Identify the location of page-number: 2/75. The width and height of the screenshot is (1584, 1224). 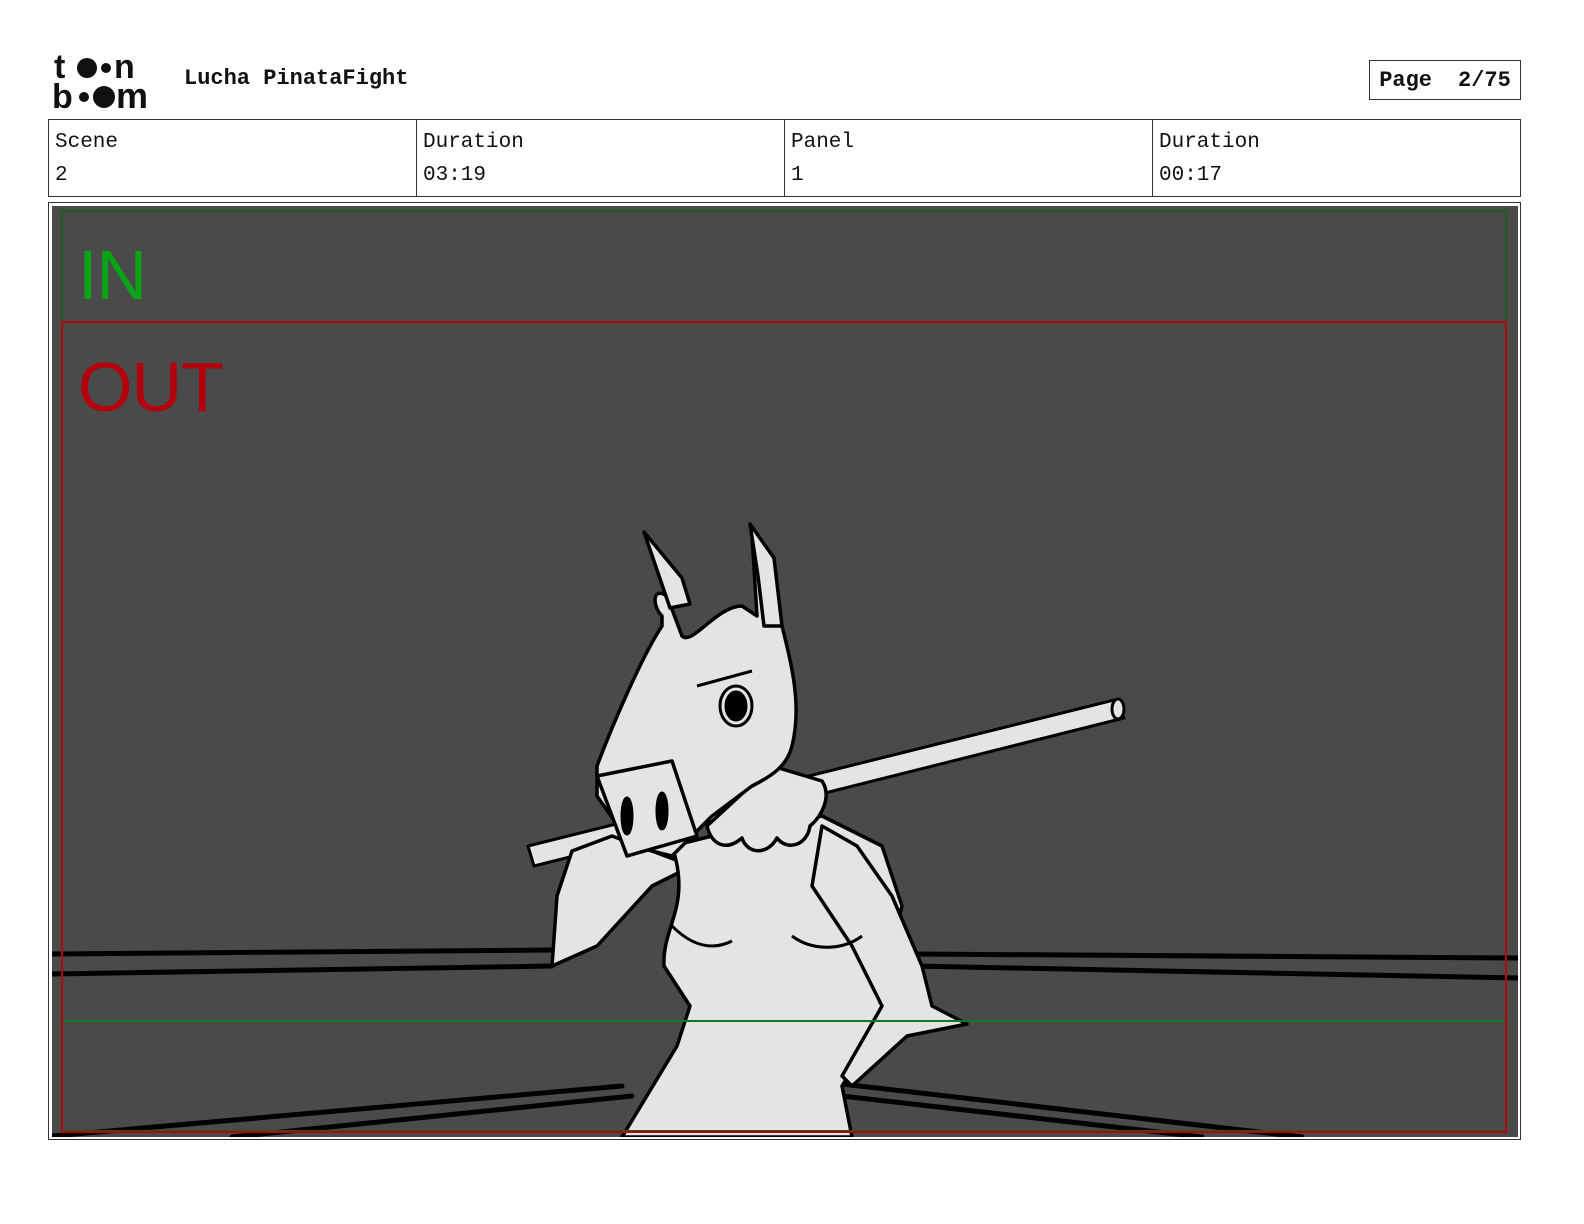
(1484, 80).